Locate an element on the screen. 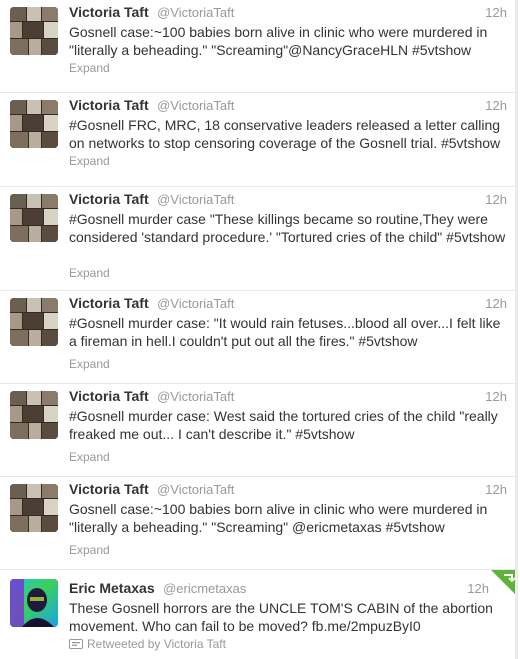 This screenshot has width=520, height=659. tweet-header: Eric Metaxas @ericmetaxas 12h is located at coordinates (288, 589).